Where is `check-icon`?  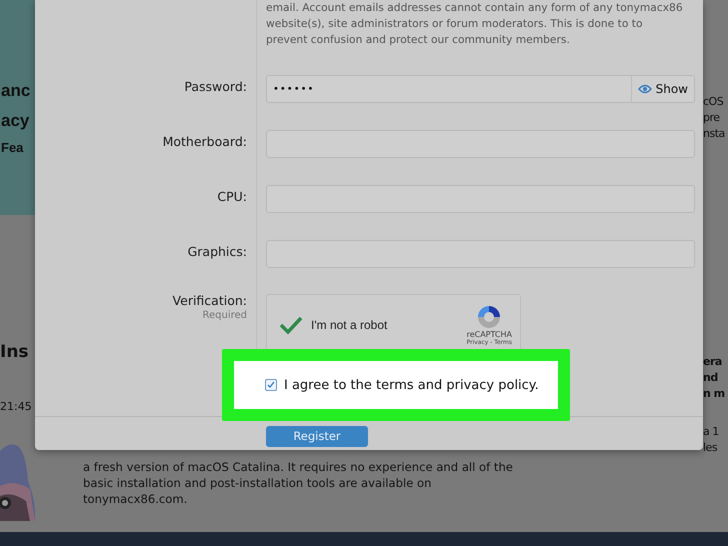 check-icon is located at coordinates (291, 325).